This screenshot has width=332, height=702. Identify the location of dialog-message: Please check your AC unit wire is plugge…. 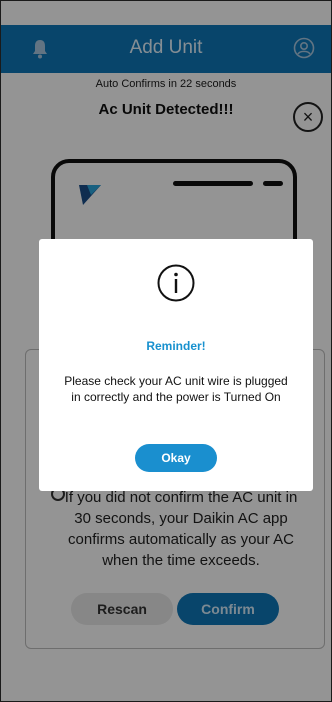
(176, 389).